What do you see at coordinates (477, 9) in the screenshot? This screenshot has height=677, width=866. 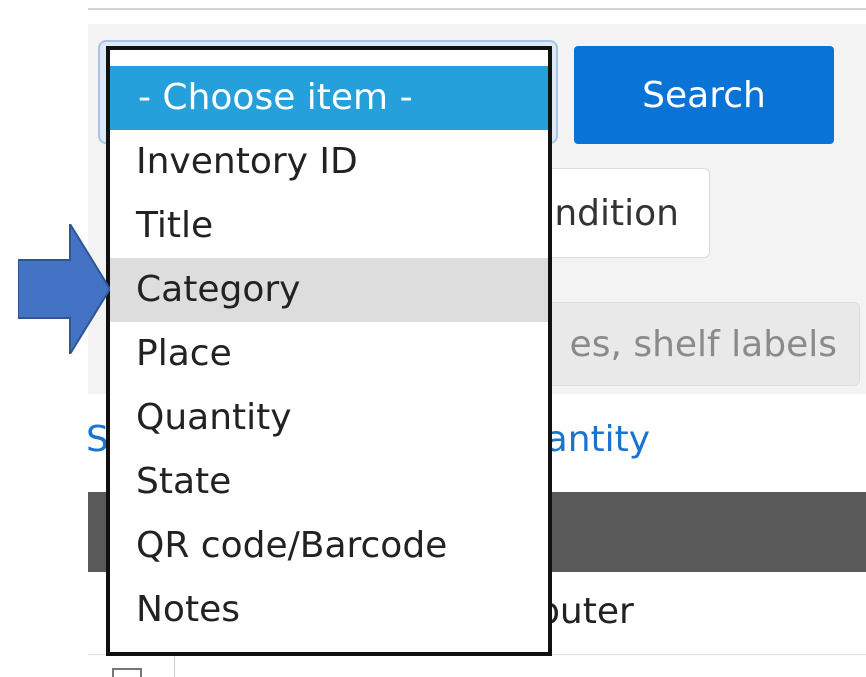 I see `top-divider` at bounding box center [477, 9].